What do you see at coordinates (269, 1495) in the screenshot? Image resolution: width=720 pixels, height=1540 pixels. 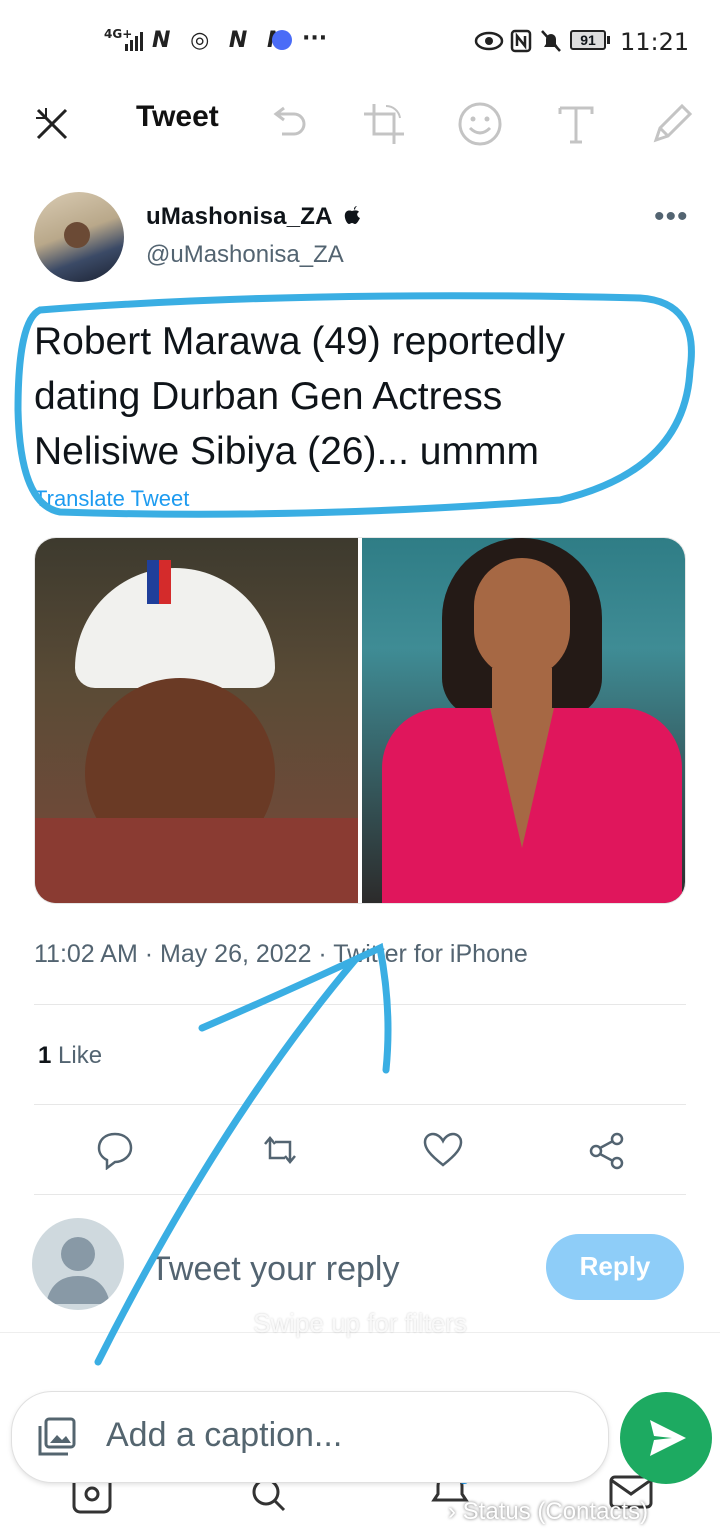 I see `search-icon` at bounding box center [269, 1495].